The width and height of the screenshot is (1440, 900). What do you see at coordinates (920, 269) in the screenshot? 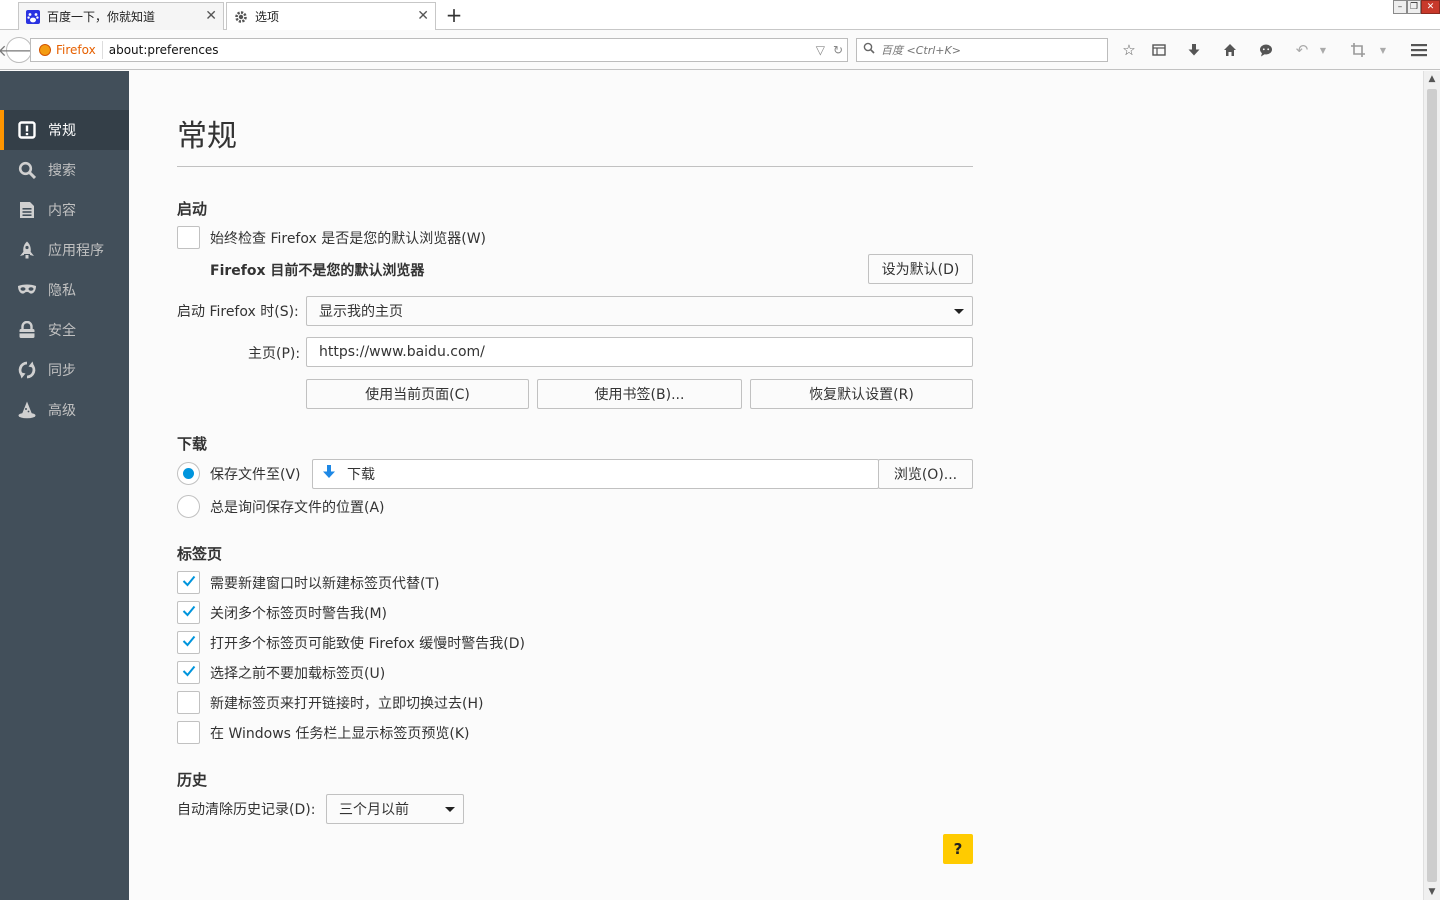
I see `set-default-button: 设为默认(D)` at bounding box center [920, 269].